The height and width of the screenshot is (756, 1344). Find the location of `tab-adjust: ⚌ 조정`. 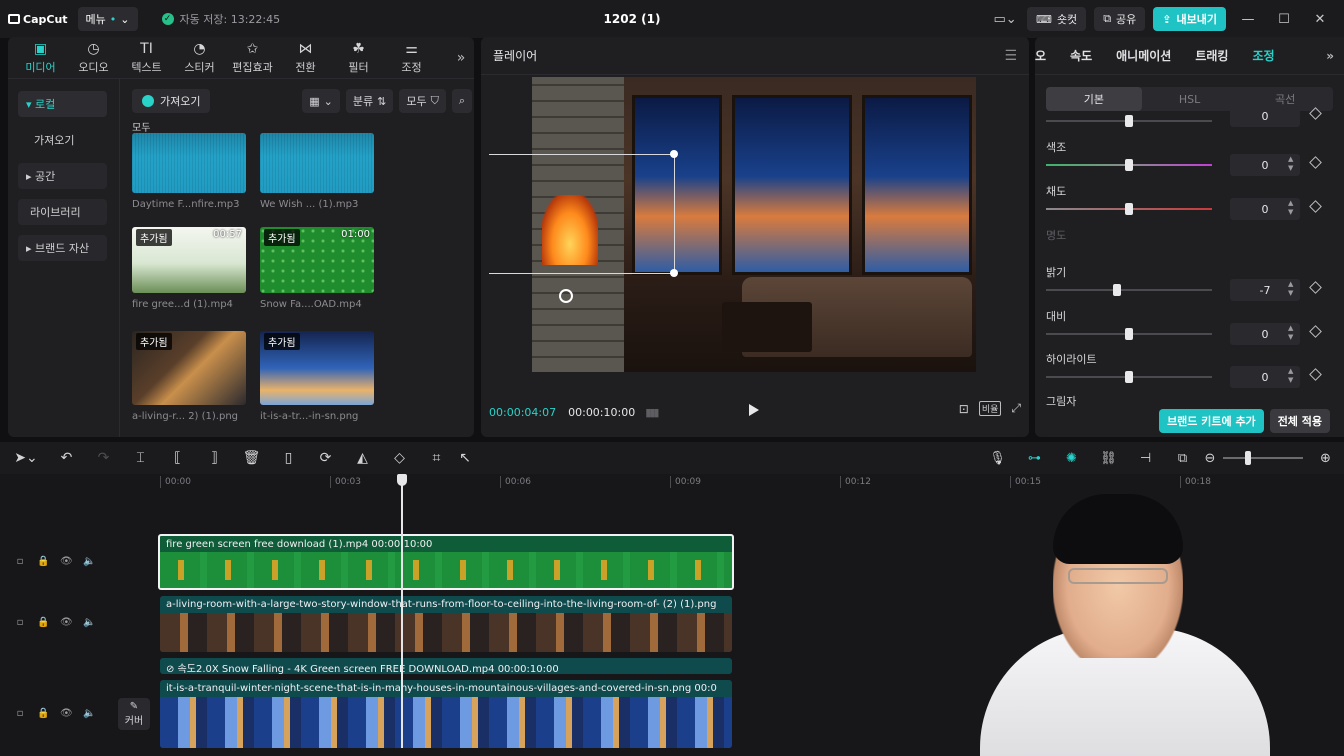

tab-adjust: ⚌ 조정 is located at coordinates (411, 57).